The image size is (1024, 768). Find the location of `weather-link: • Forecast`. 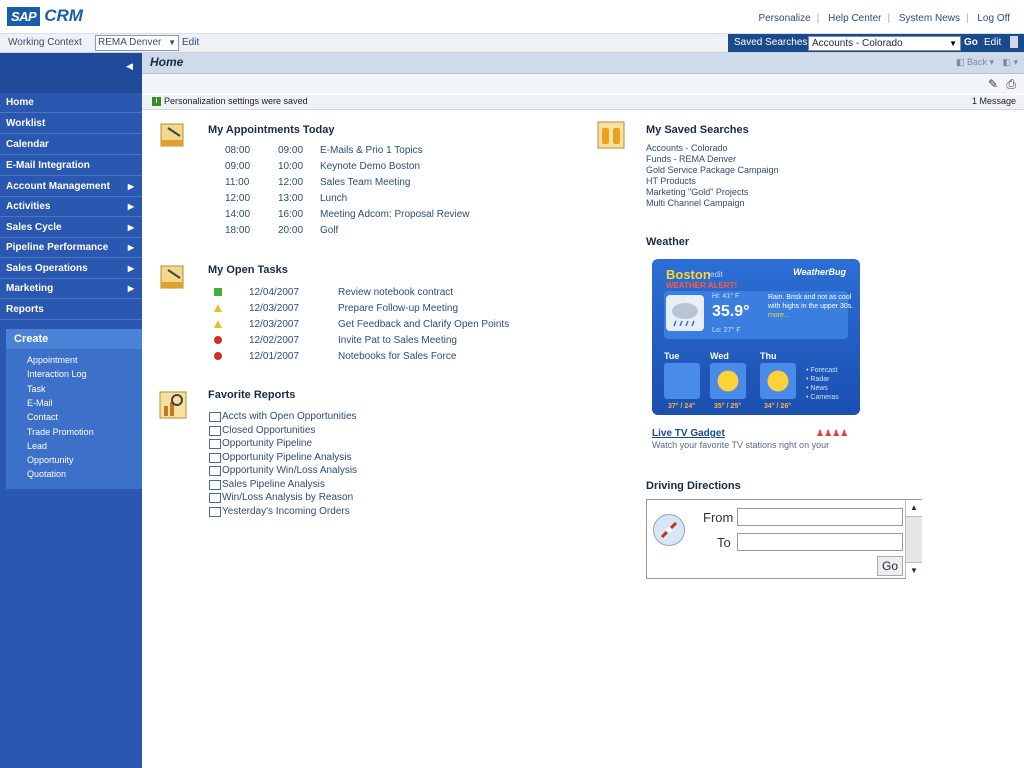

weather-link: • Forecast is located at coordinates (822, 370).